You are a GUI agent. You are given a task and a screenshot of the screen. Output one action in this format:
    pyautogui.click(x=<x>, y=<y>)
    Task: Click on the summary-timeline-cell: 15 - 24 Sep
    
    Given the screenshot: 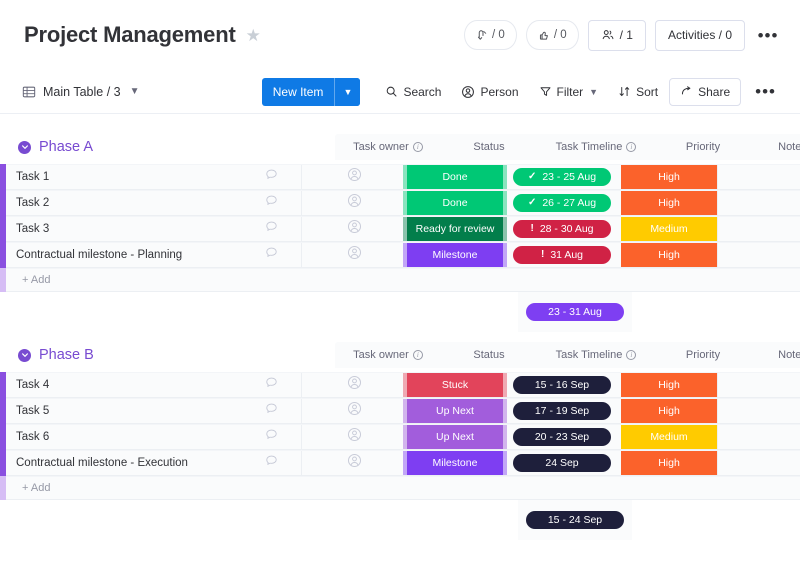 What is the action you would take?
    pyautogui.click(x=575, y=520)
    